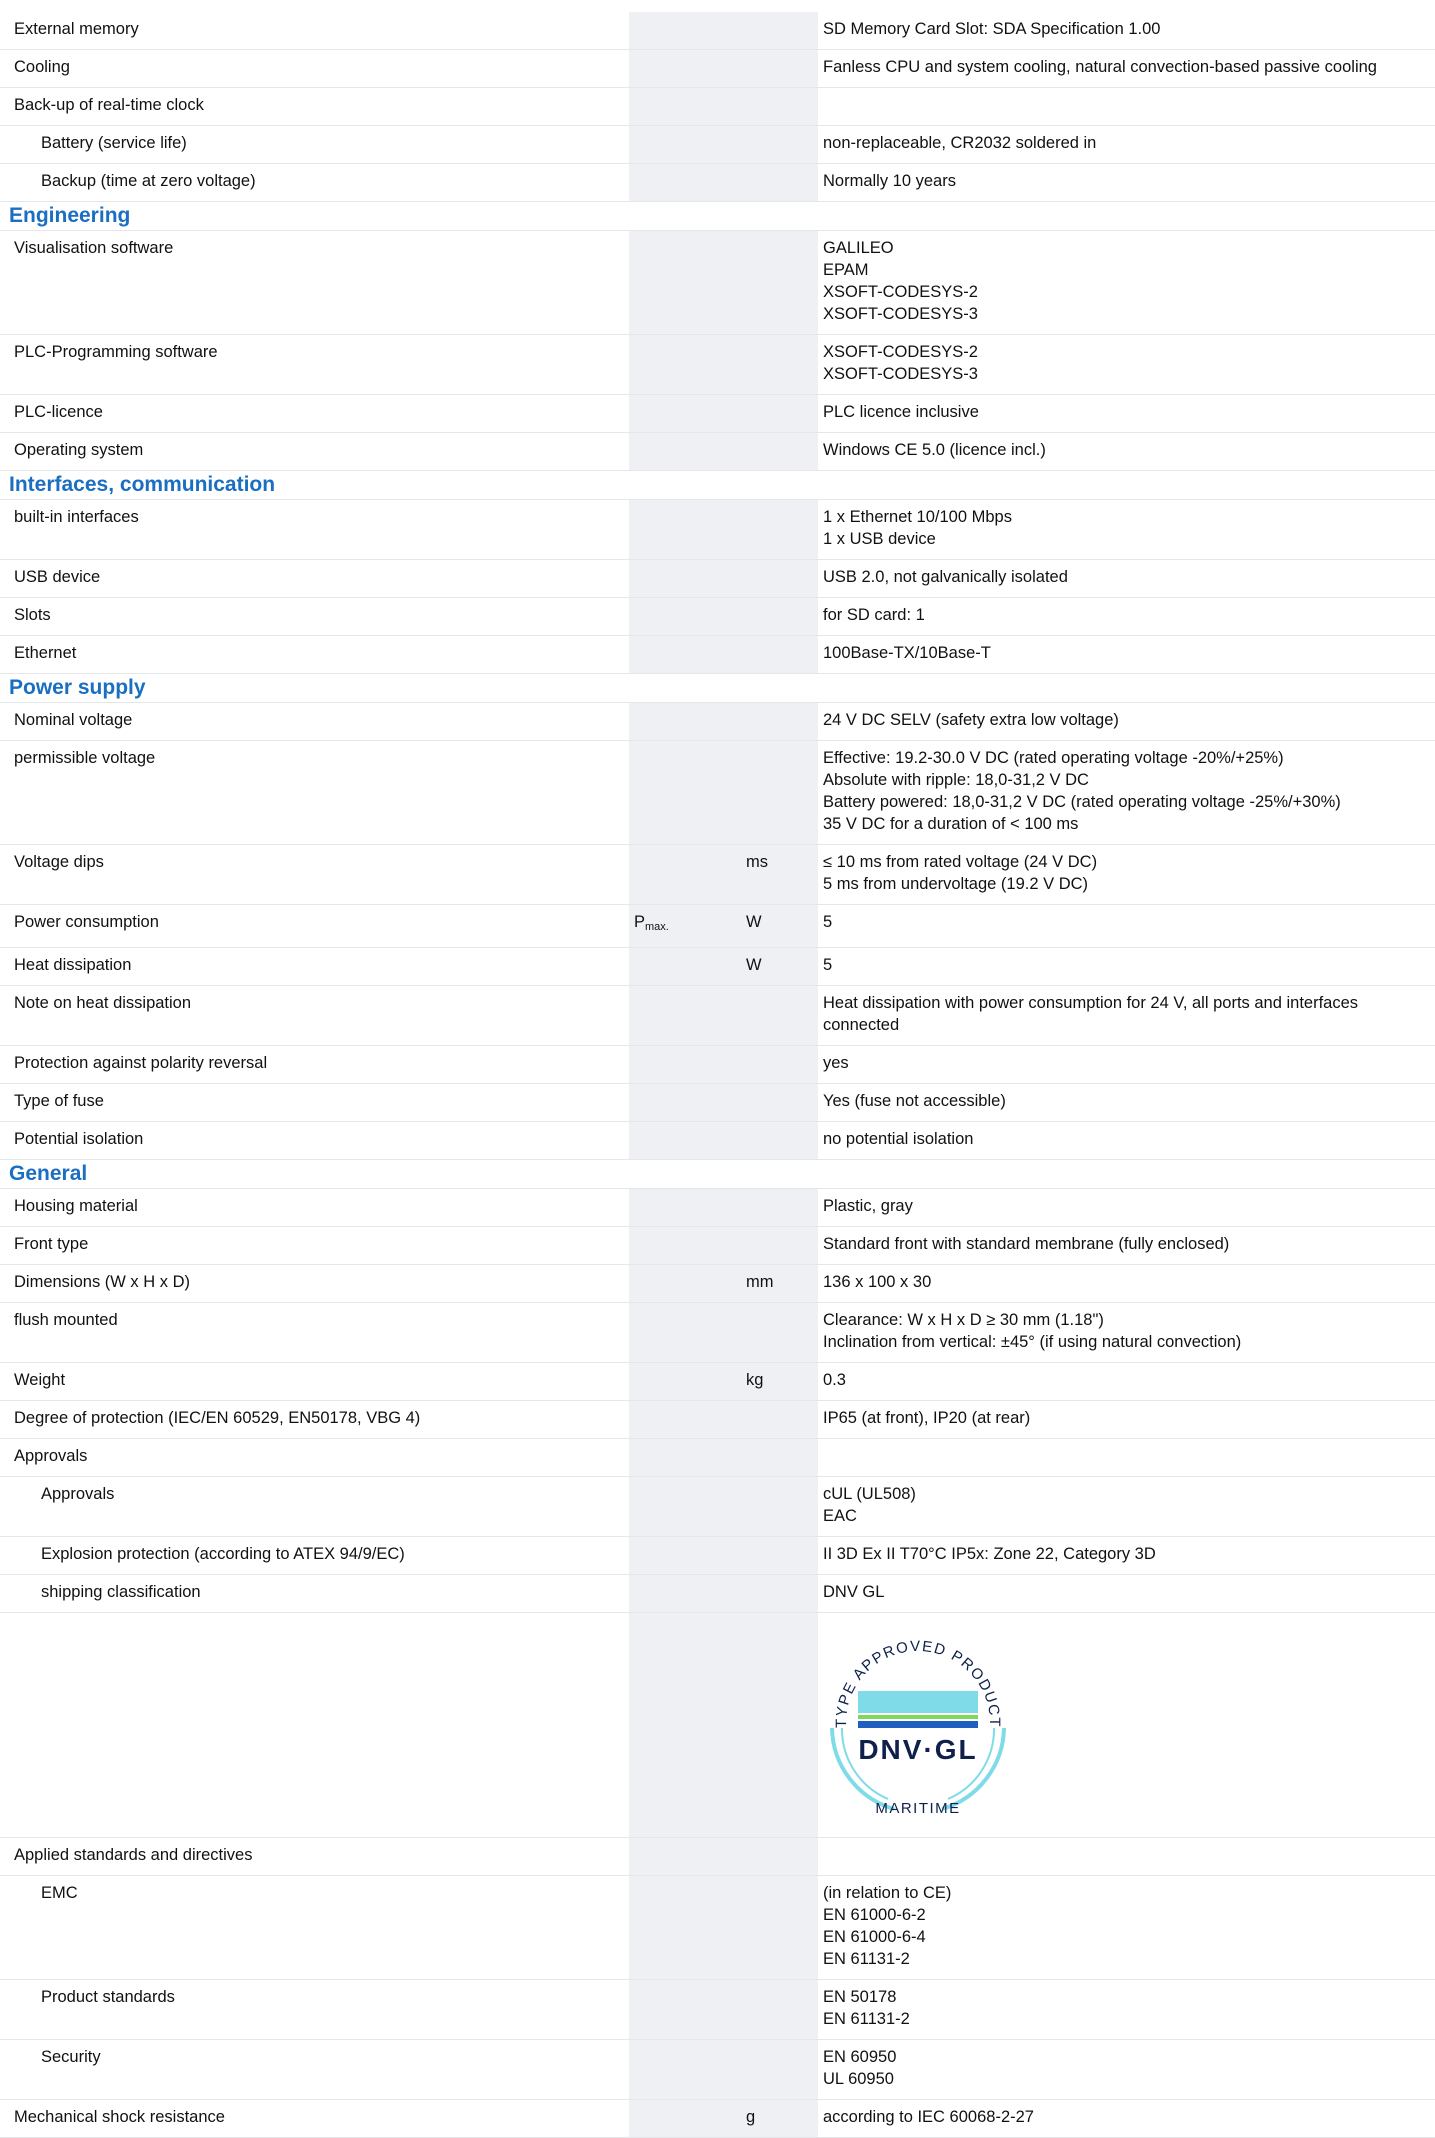  What do you see at coordinates (956, 780) in the screenshot?
I see `spec-value-line: Absolute with ripple: 18,0-31,2 V DC` at bounding box center [956, 780].